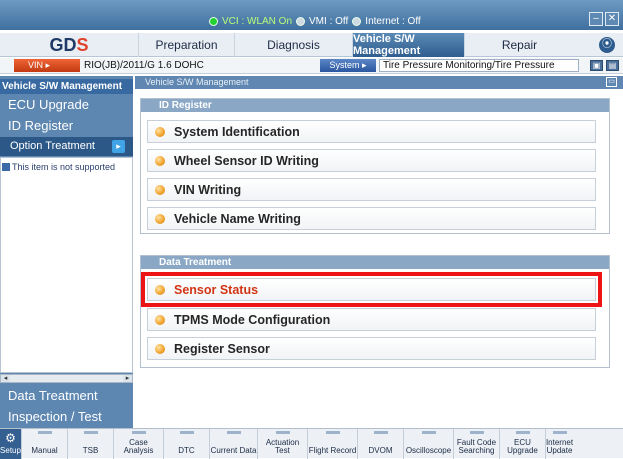  I want to click on vci-status: VCI : WLAN On, so click(257, 21).